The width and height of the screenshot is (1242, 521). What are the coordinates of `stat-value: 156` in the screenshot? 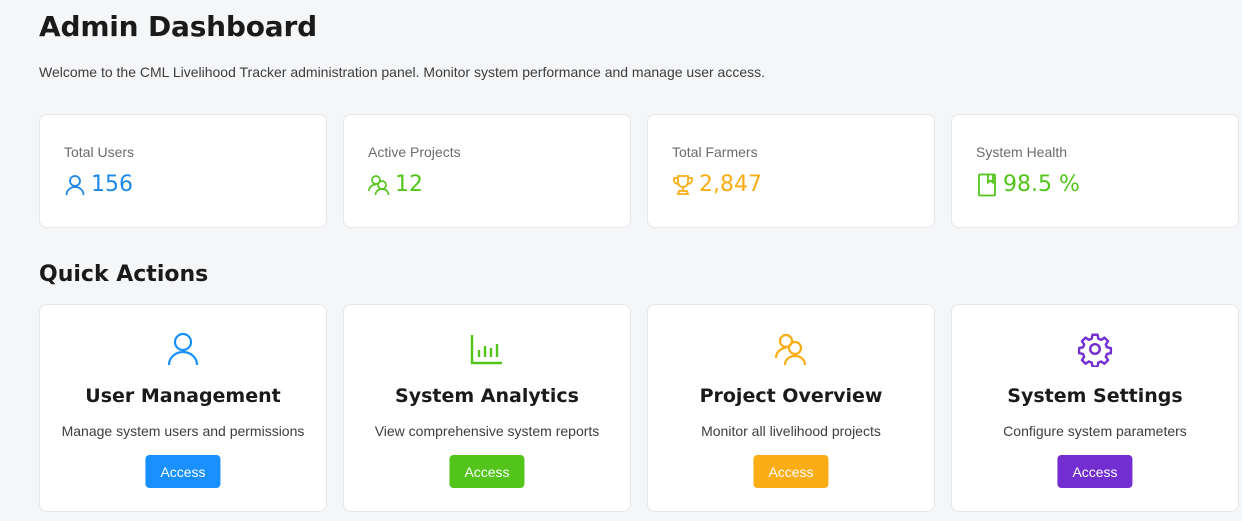 It's located at (112, 184).